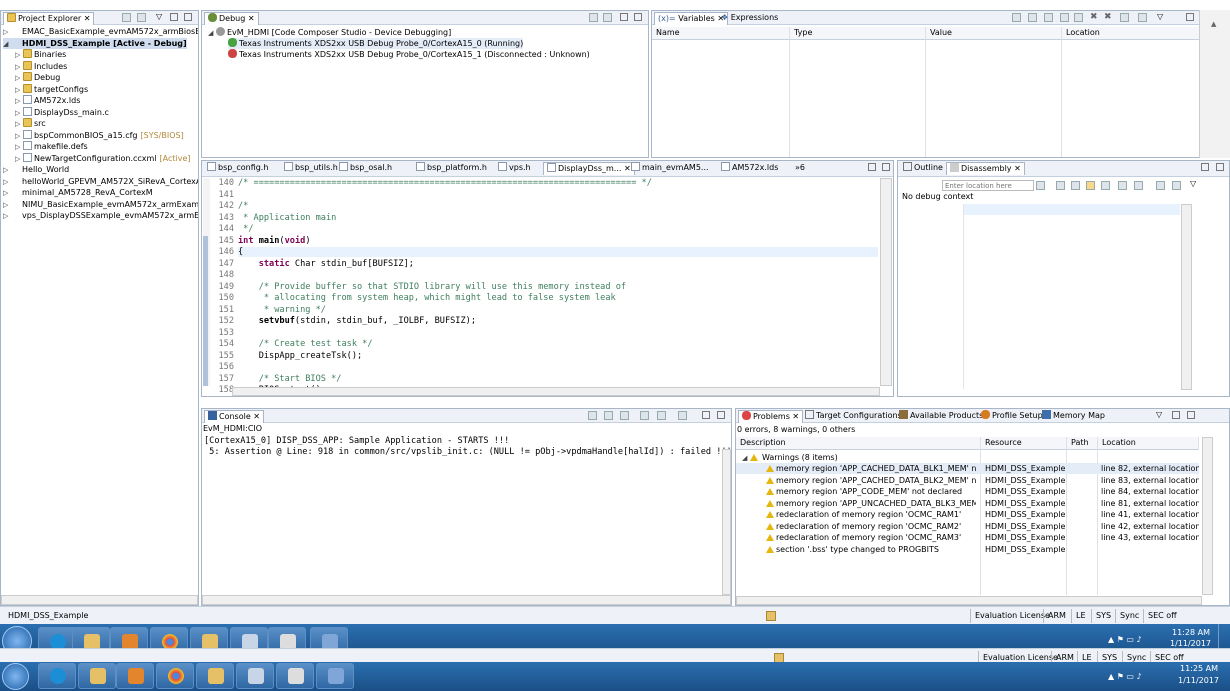 The image size is (1230, 691). I want to click on clear-console-icon, so click(592, 415).